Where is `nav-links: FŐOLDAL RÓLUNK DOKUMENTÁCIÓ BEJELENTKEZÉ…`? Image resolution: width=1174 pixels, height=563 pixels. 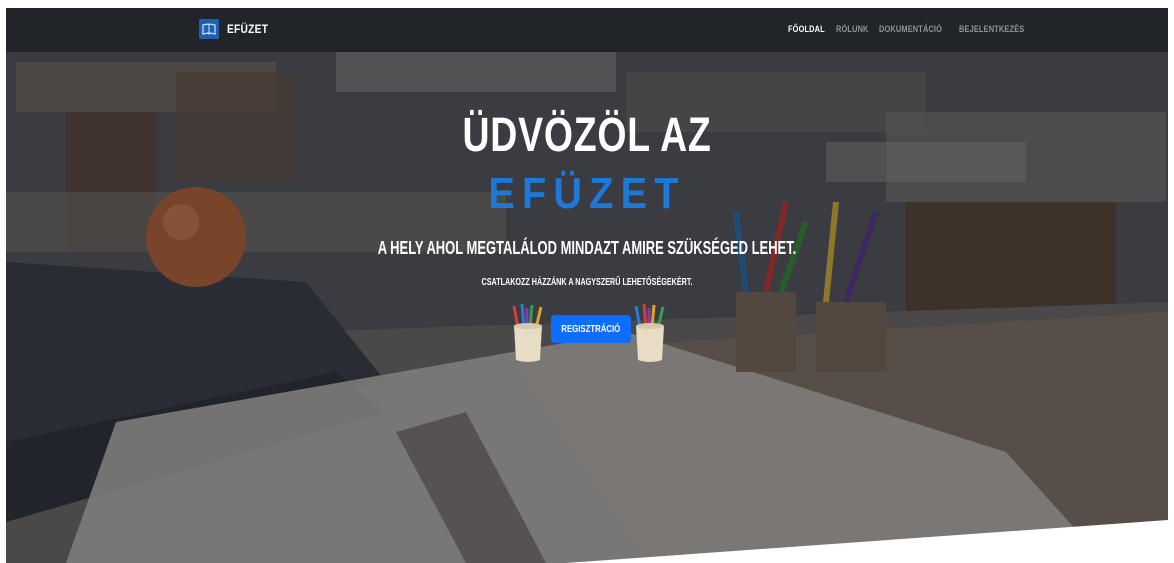
nav-links: FŐOLDAL RÓLUNK DOKUMENTÁCIÓ BEJELENTKEZÉ… is located at coordinates (910, 29).